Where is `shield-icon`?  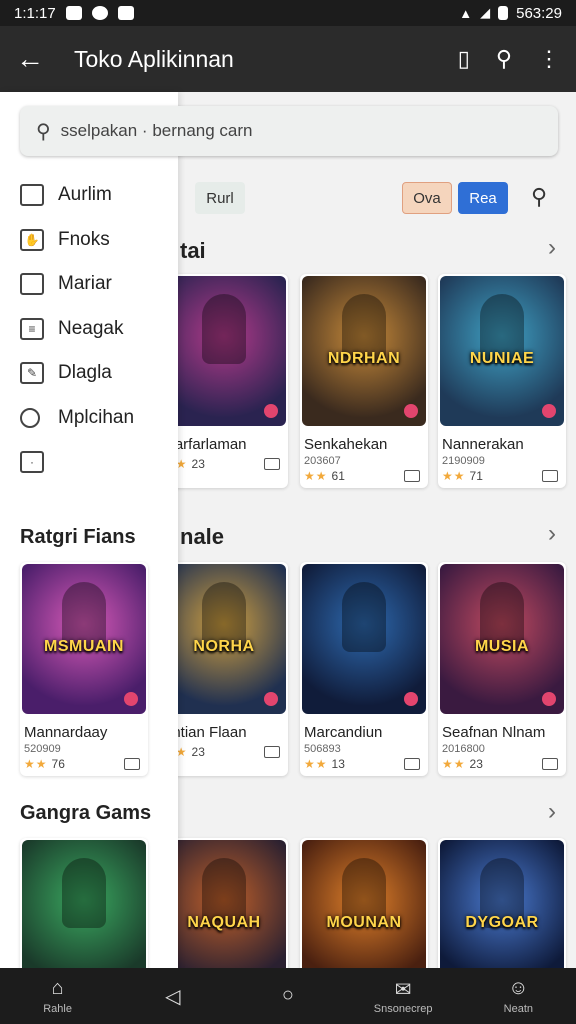
shield-icon is located at coordinates (99, 13).